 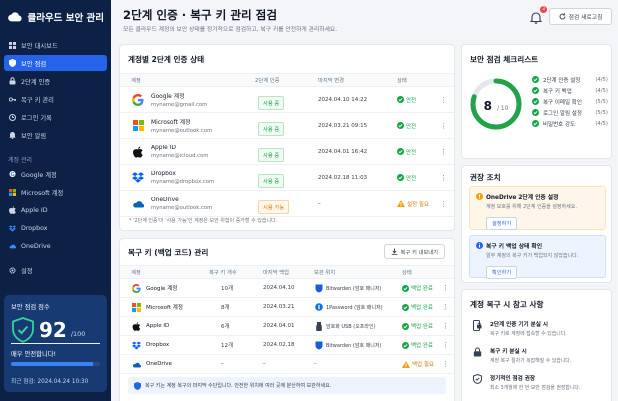 What do you see at coordinates (276, 273) in the screenshot?
I see `col-last-backup: 마지막 백업` at bounding box center [276, 273].